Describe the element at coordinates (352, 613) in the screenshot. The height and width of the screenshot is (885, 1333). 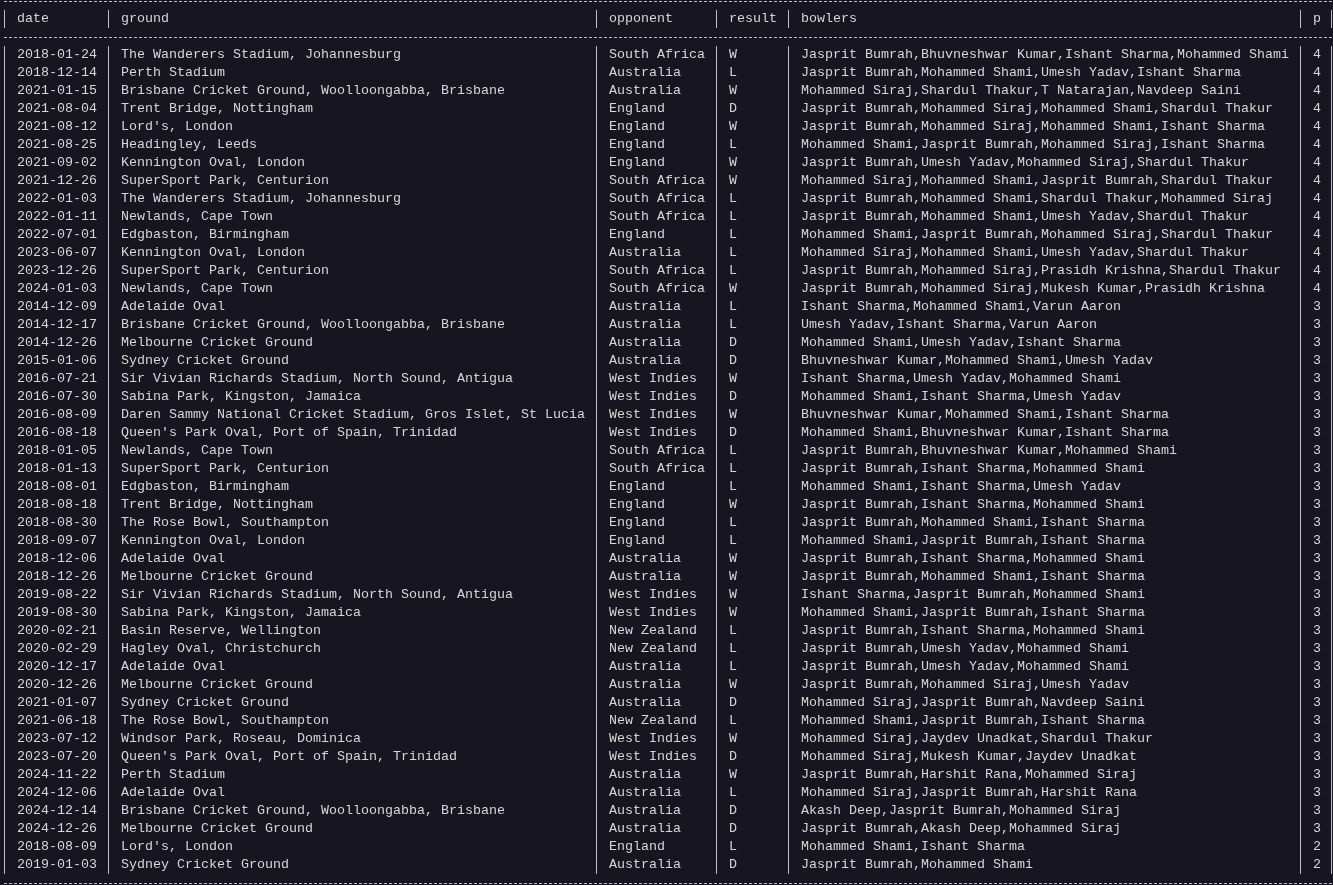
I see `table-cell: Sabina Park, Kingston, Jamaica` at that location.